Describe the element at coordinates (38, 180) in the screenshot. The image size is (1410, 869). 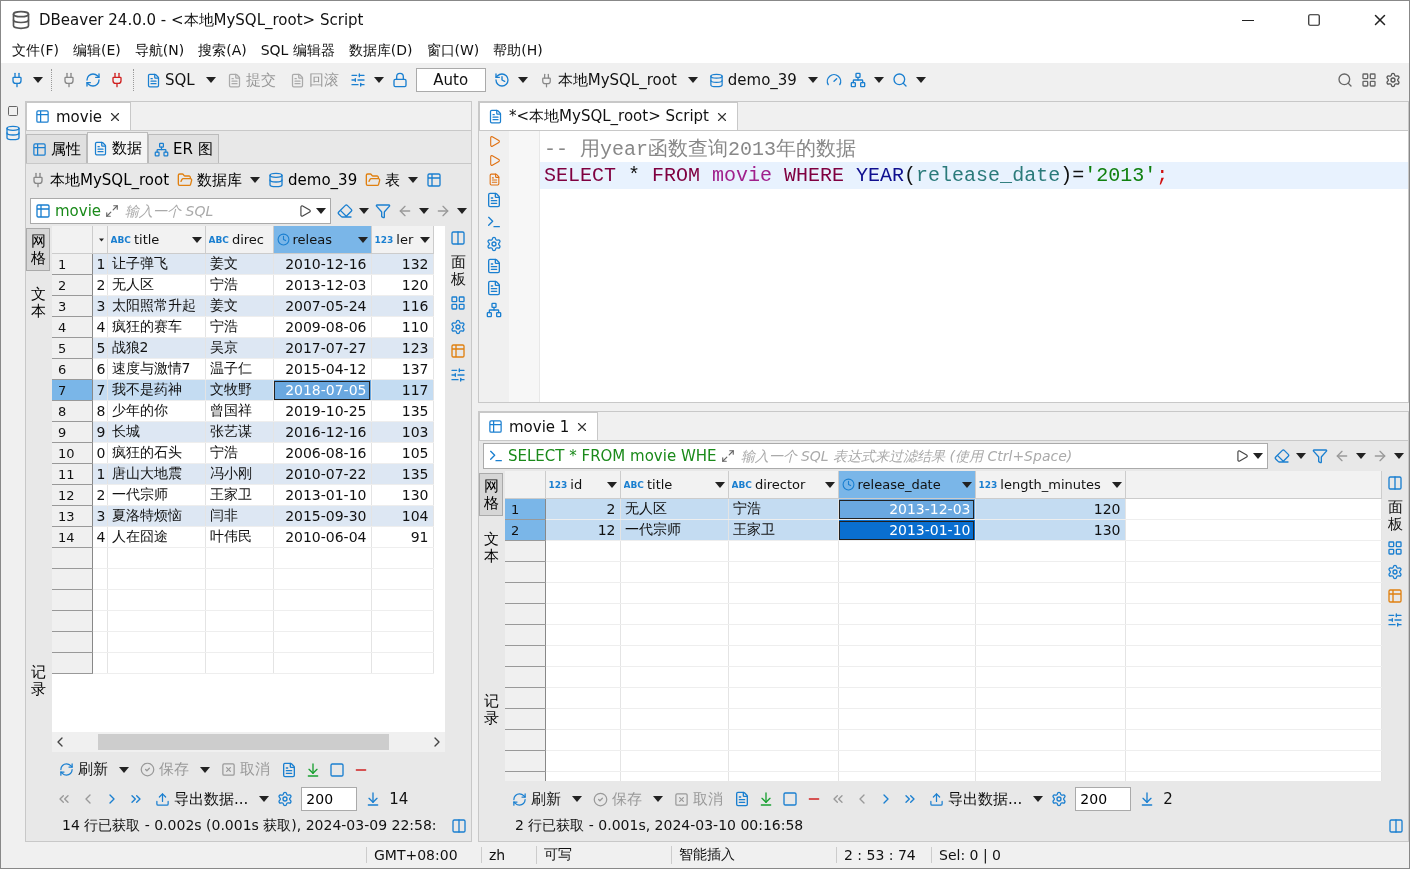
I see `connection-icon` at that location.